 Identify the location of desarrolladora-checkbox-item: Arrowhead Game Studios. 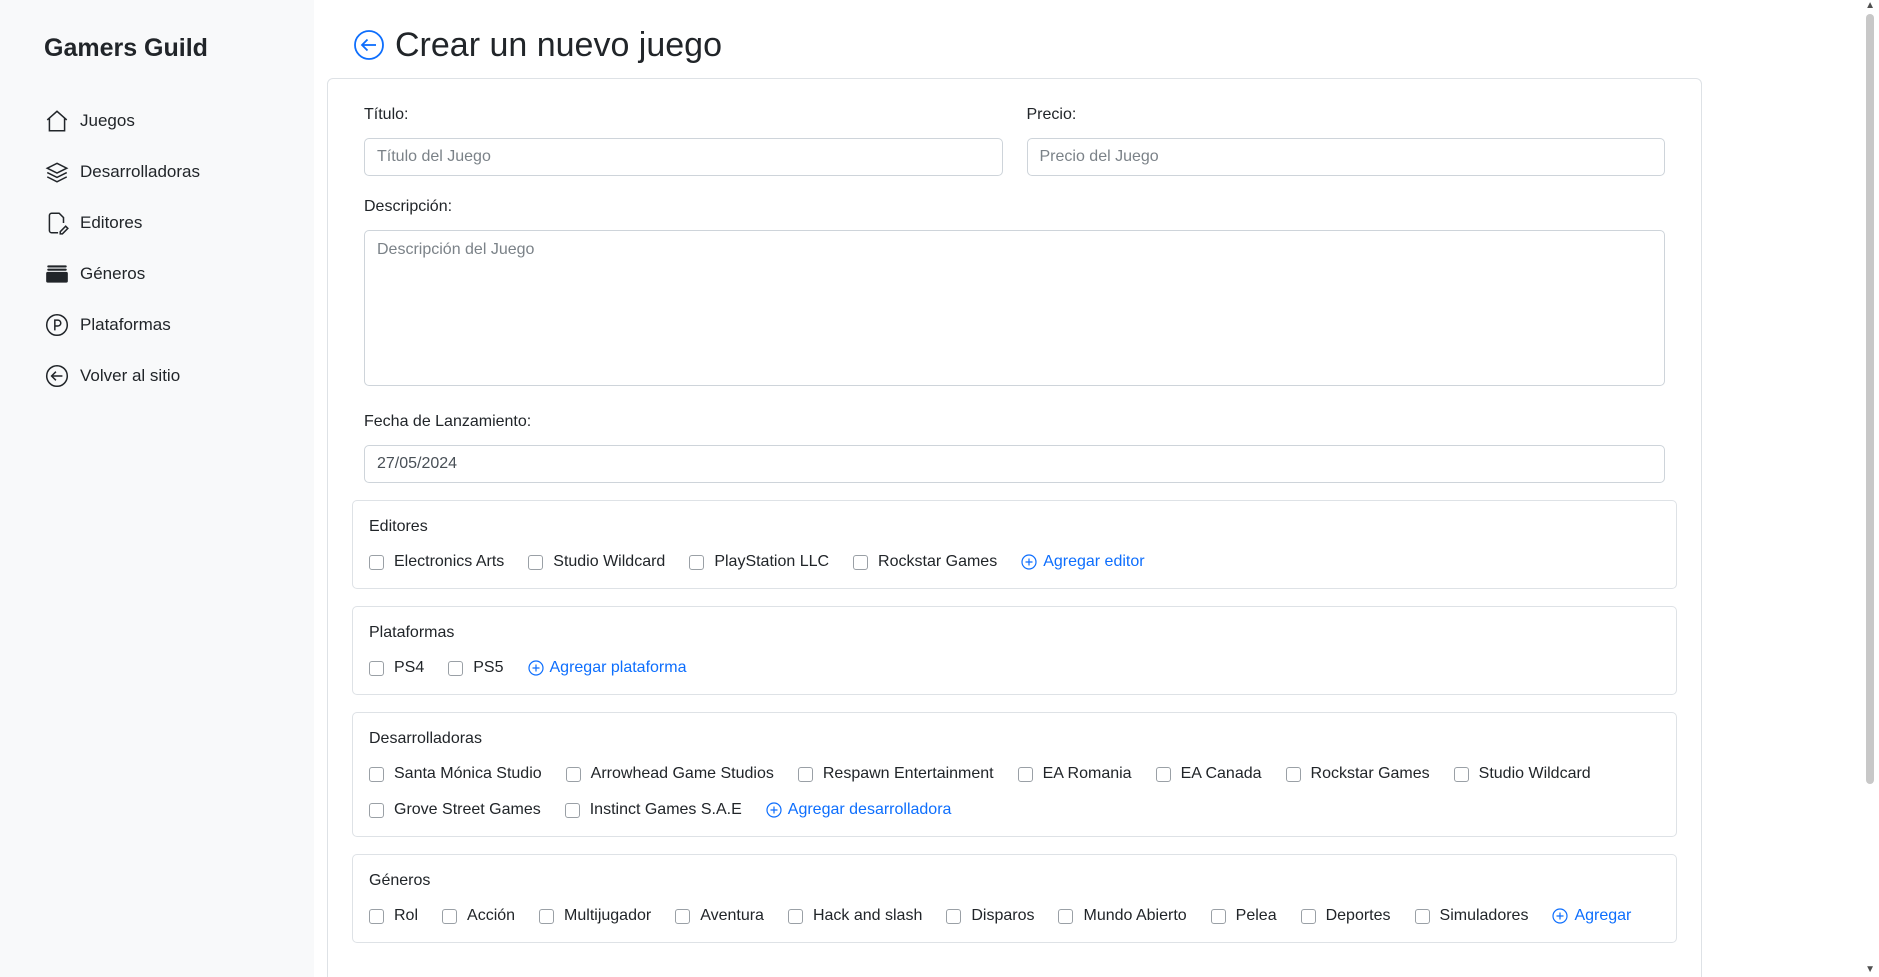
(669, 774).